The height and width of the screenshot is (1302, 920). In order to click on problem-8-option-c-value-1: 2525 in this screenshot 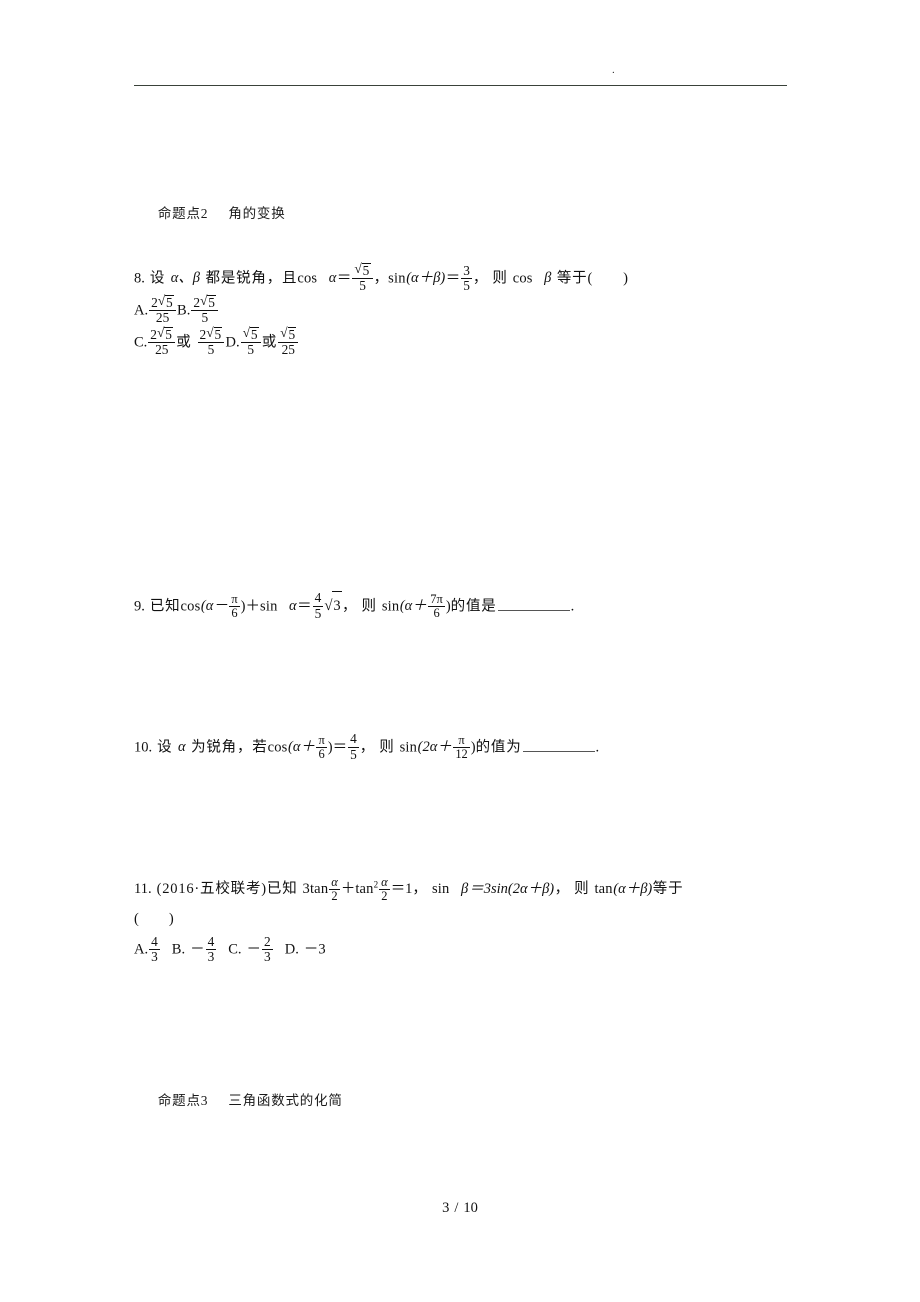, I will do `click(162, 342)`.